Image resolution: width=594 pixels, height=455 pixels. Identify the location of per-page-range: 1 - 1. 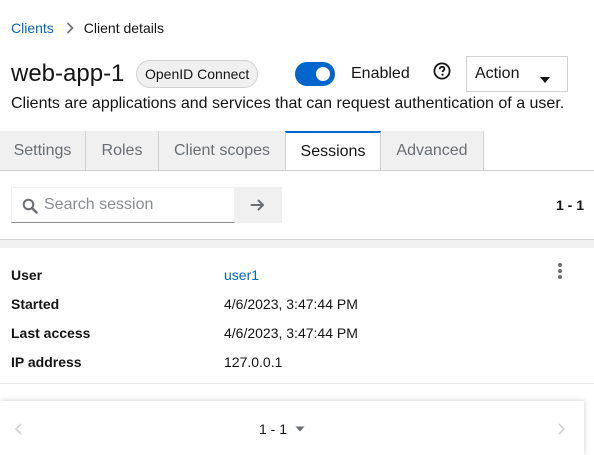
(273, 429).